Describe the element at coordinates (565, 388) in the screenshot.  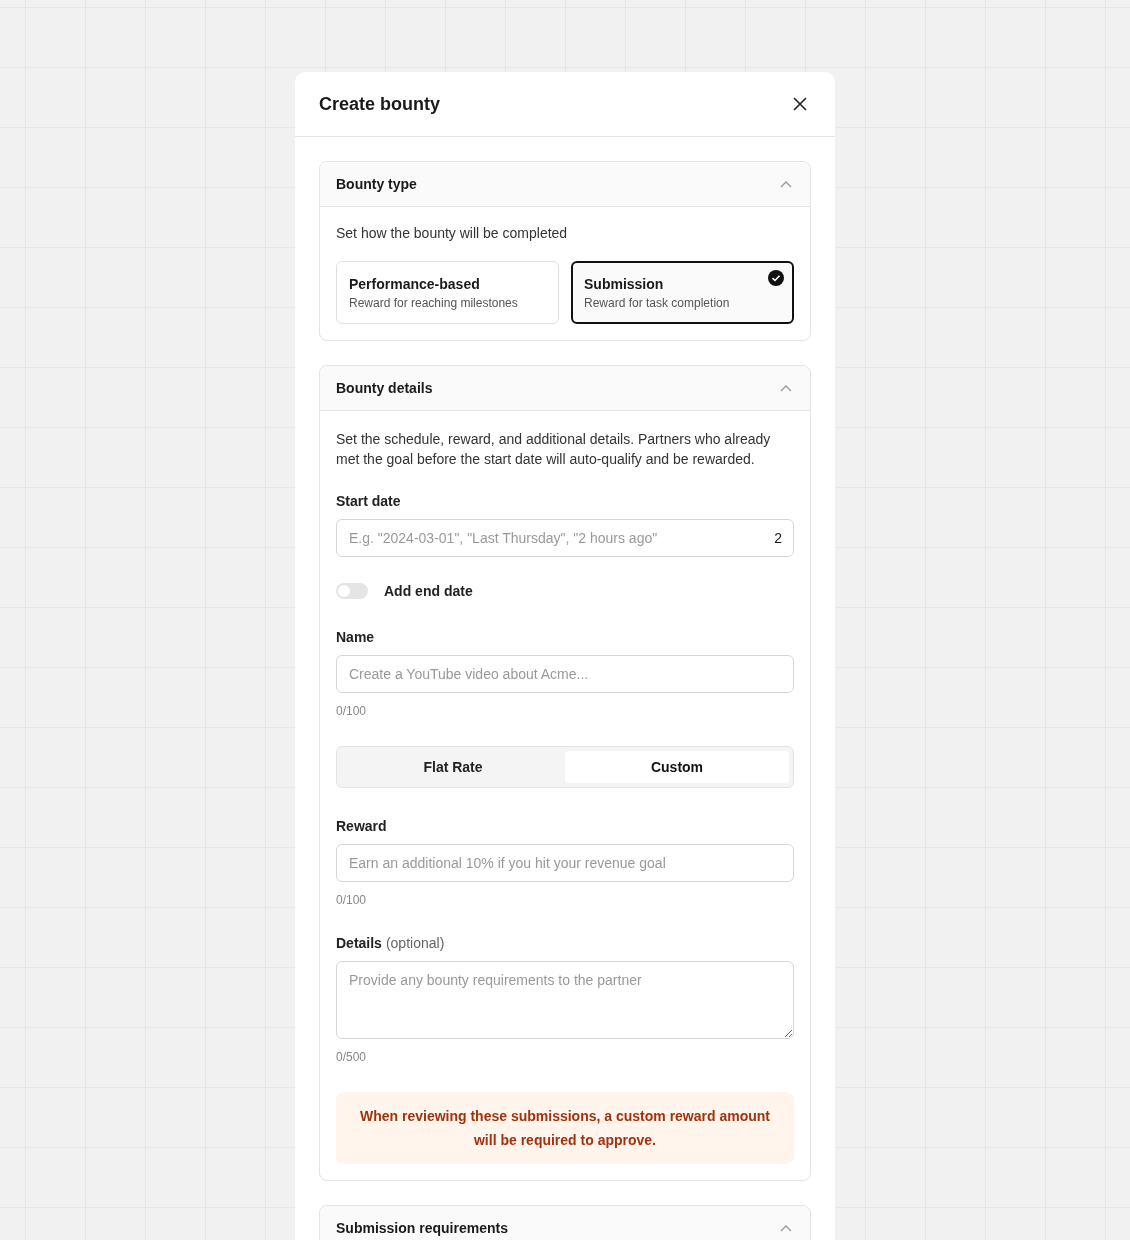
I see `section-header: Bounty details` at that location.